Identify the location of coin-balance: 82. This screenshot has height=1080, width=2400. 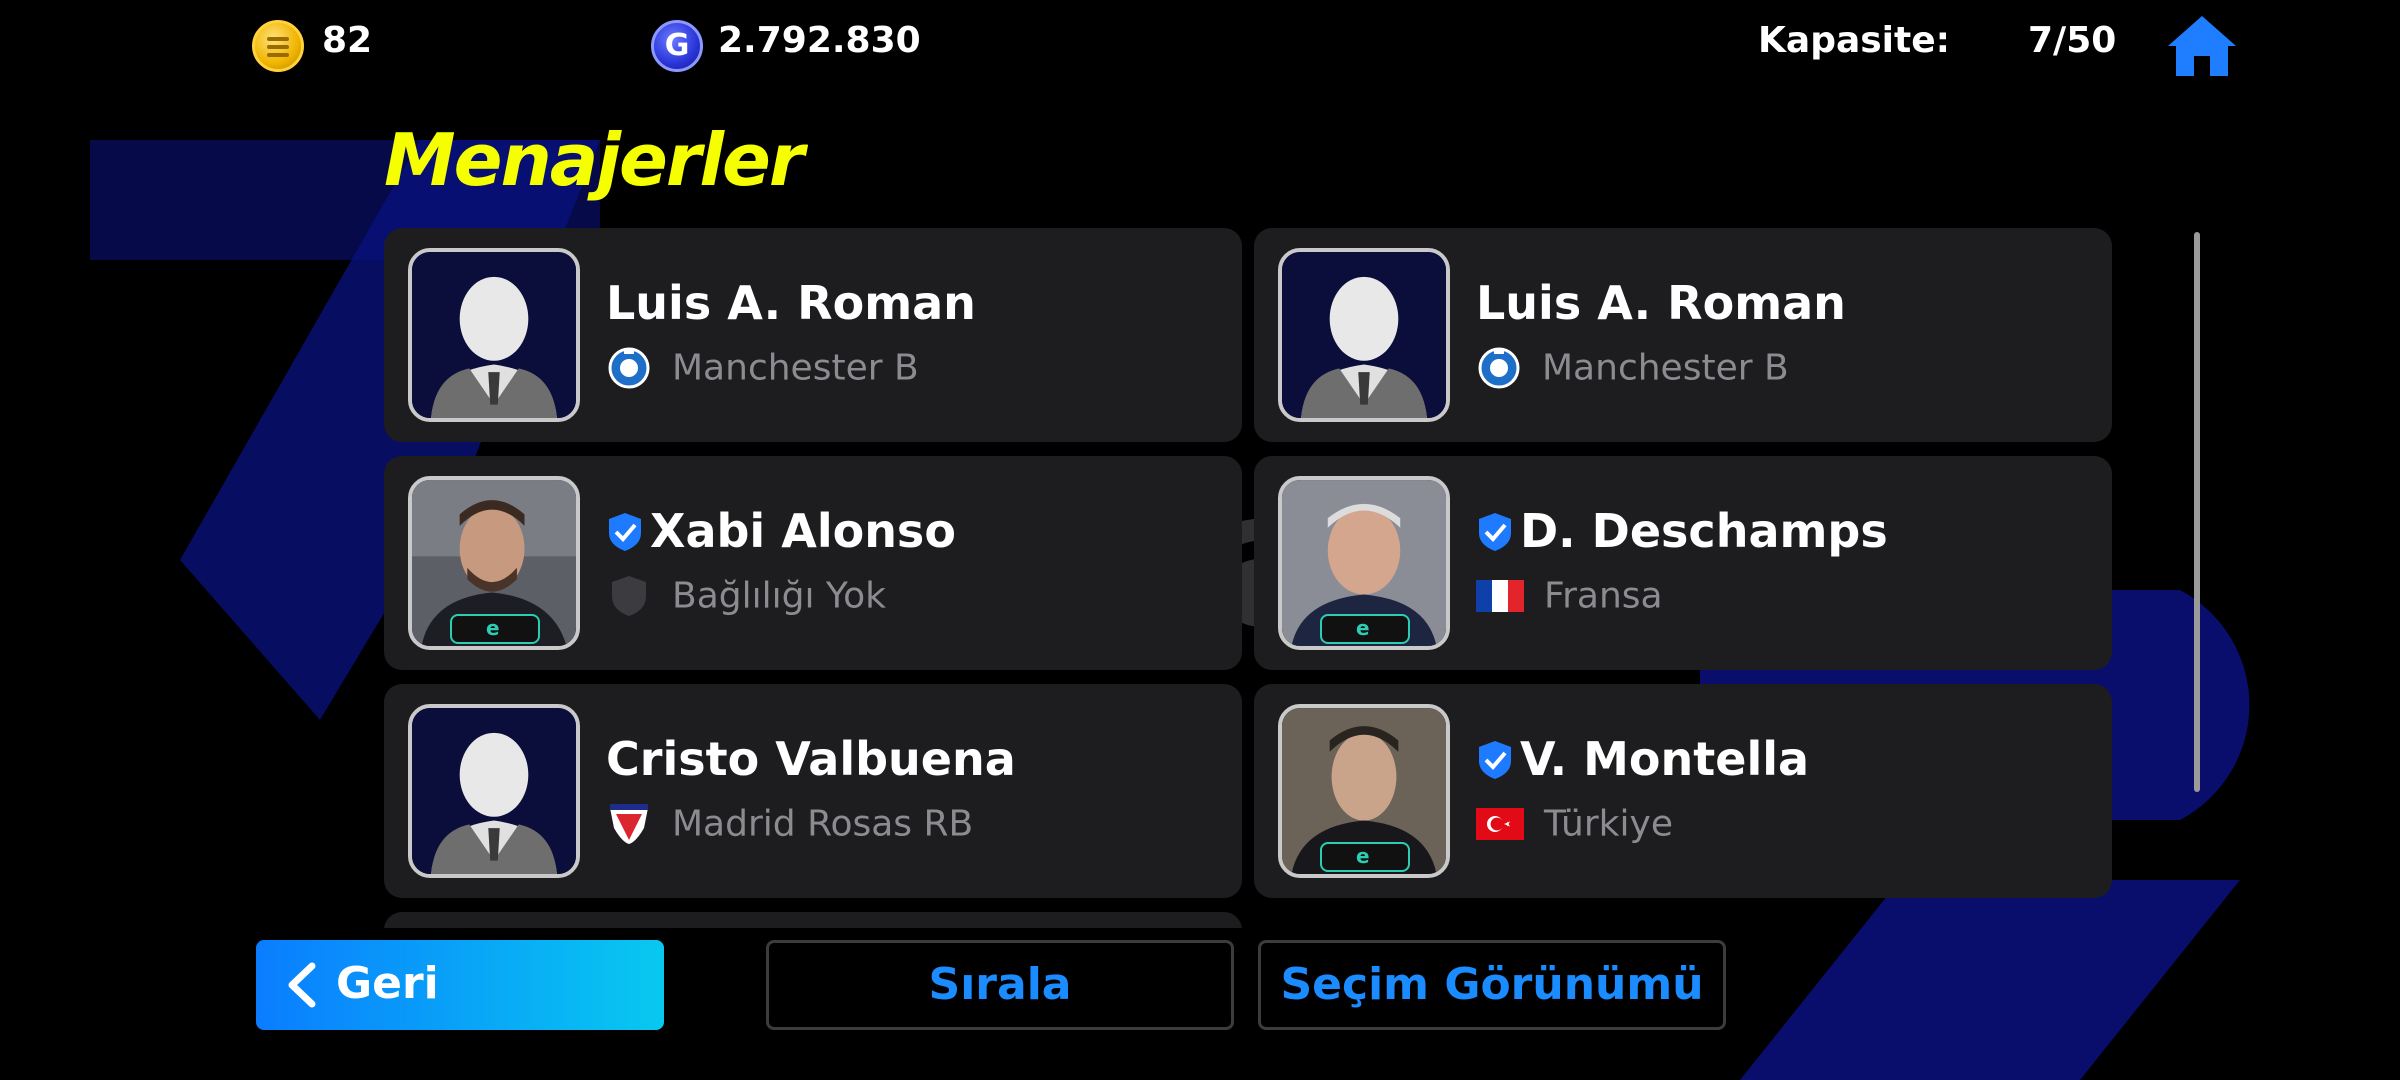
(347, 40).